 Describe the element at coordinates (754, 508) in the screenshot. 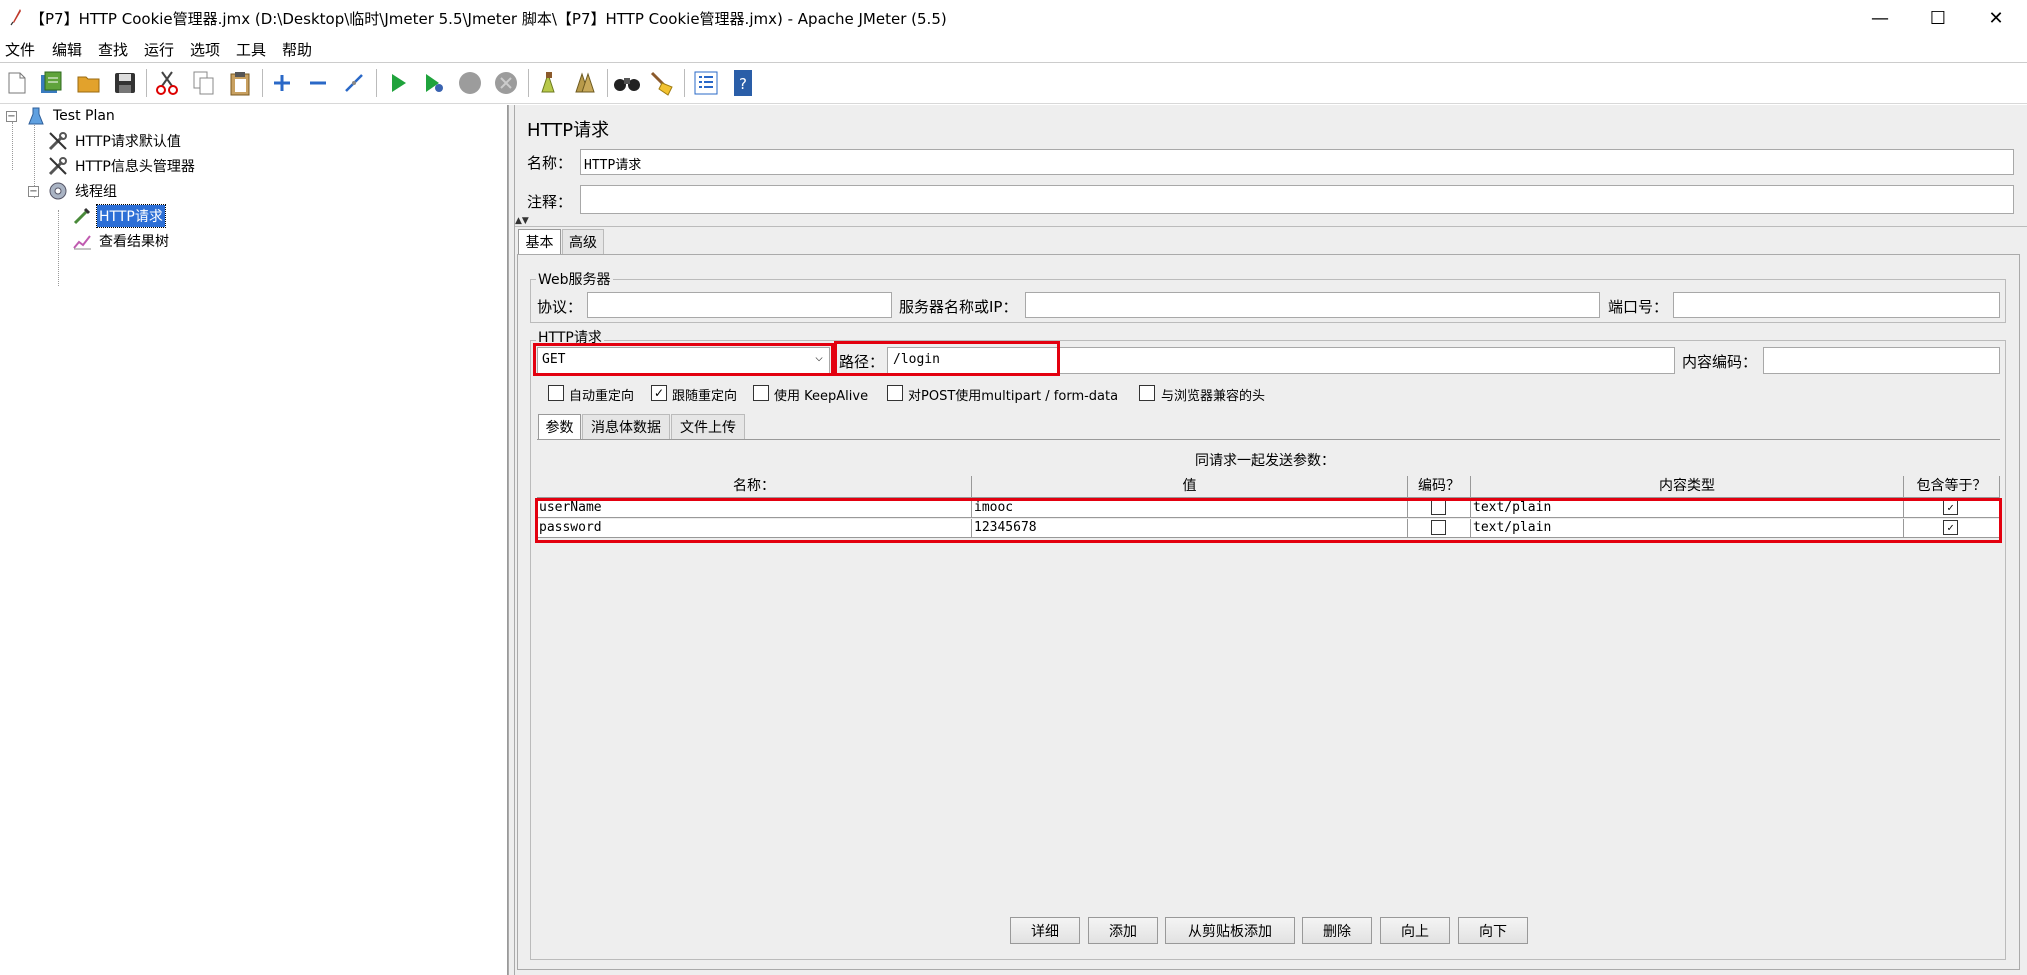

I see `param-name-cell: userName` at that location.